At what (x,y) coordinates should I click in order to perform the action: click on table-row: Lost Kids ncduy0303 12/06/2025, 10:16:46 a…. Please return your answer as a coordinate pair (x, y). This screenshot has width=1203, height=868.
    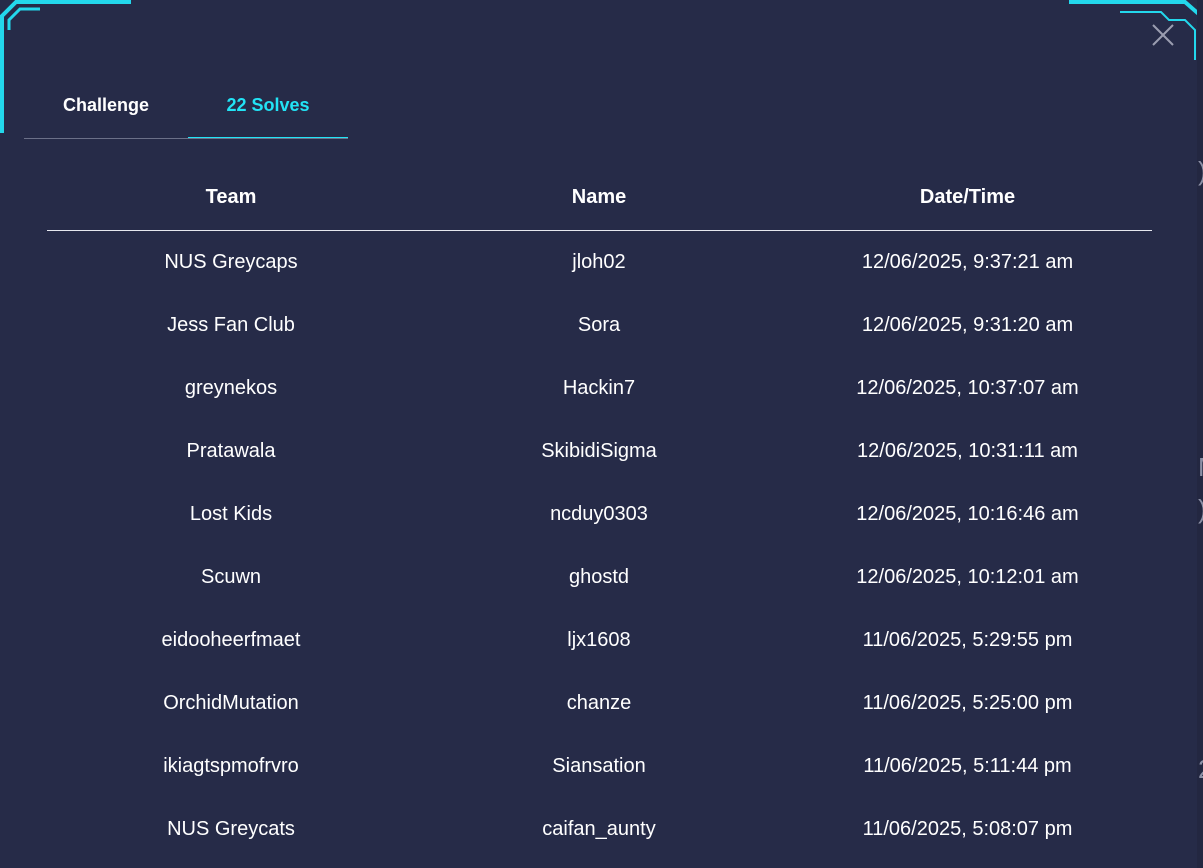
    Looking at the image, I should click on (599, 514).